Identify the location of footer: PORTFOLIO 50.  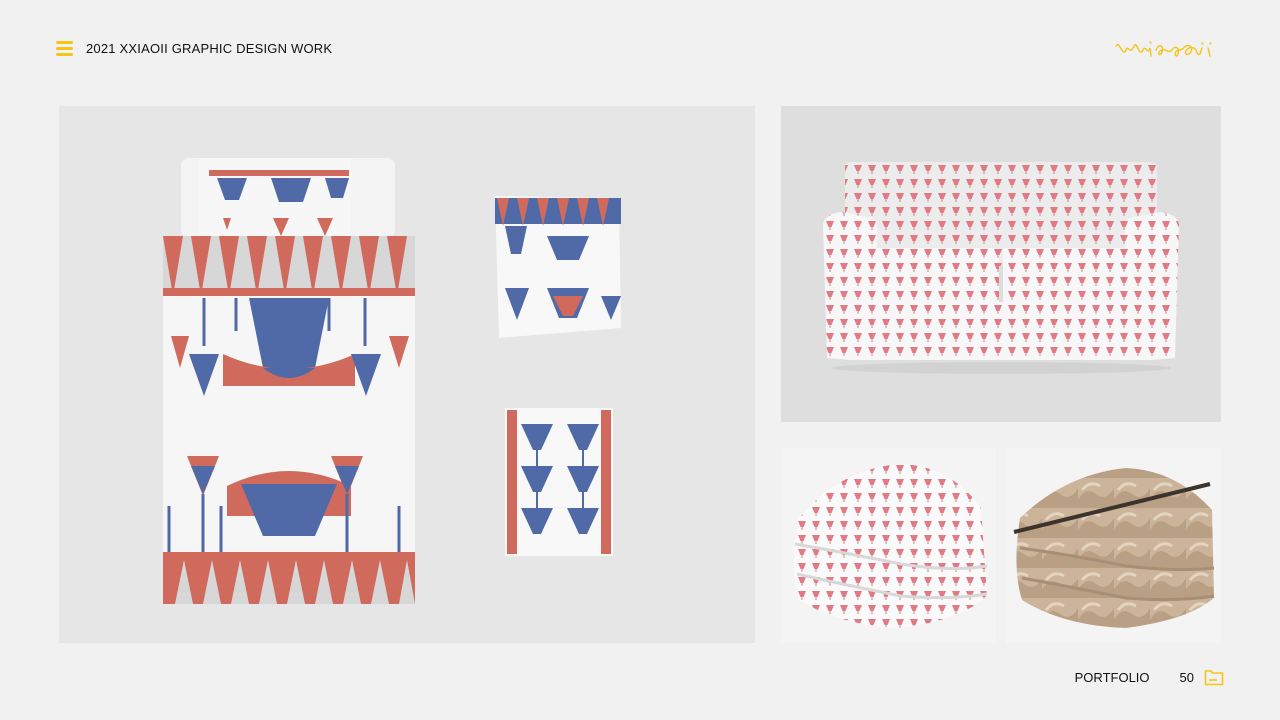
(1149, 677).